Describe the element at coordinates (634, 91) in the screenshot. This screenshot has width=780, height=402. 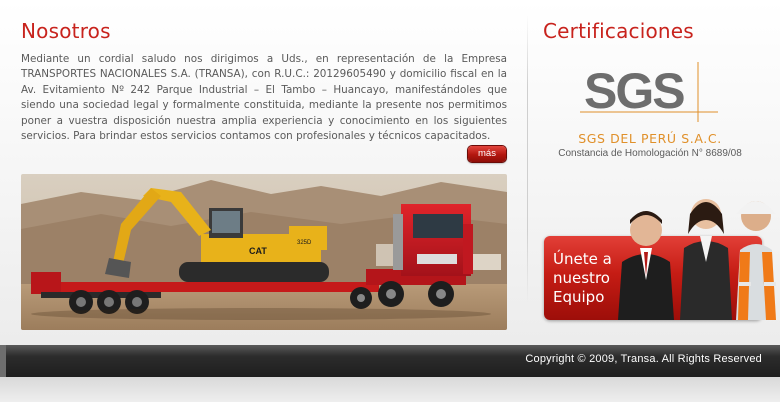
I see `sgs-logo-text: SGS` at that location.